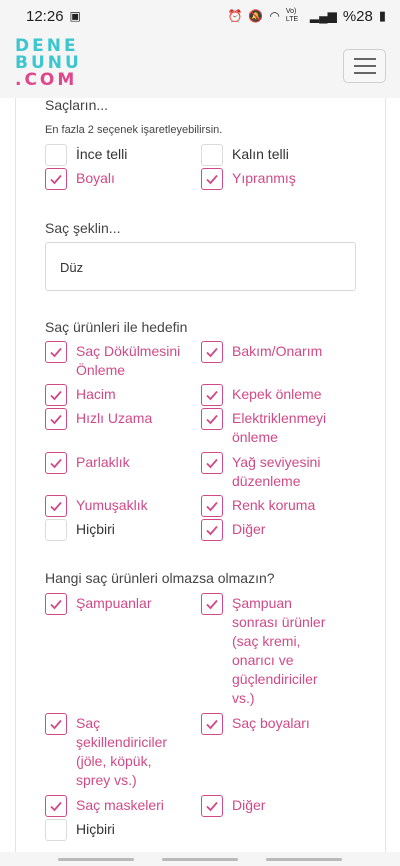  I want to click on option-label: Bakım/Onarım, so click(277, 351).